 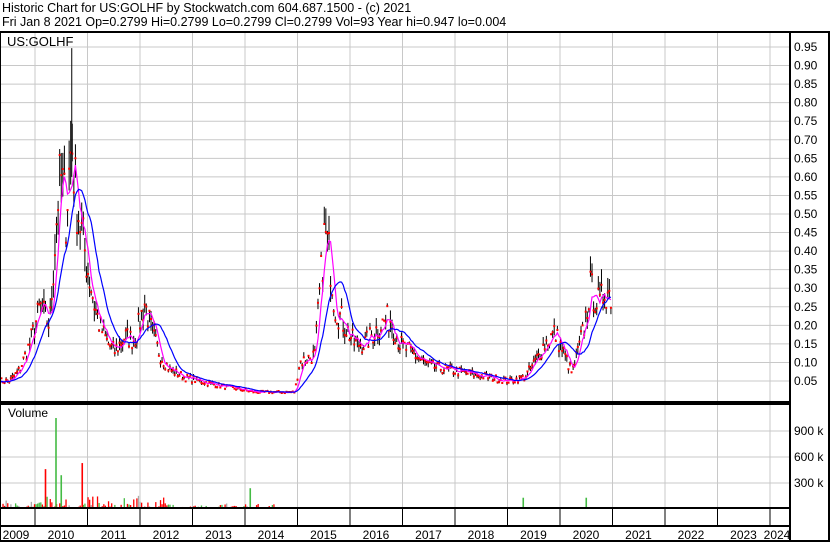 I want to click on price-tick-label: 0.55, so click(x=806, y=195).